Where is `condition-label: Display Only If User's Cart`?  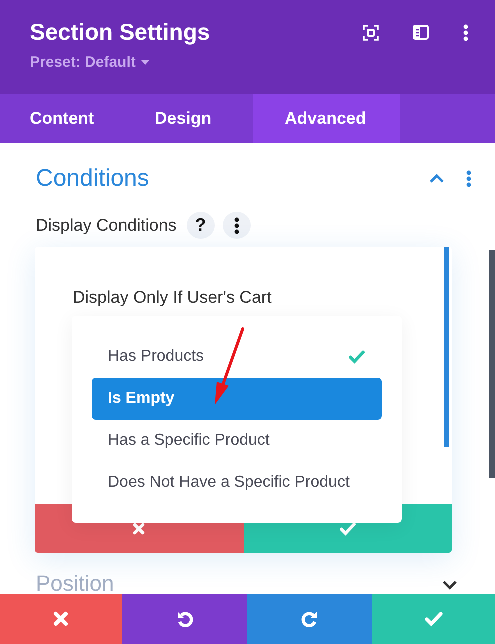 condition-label: Display Only If User's Cart is located at coordinates (172, 297).